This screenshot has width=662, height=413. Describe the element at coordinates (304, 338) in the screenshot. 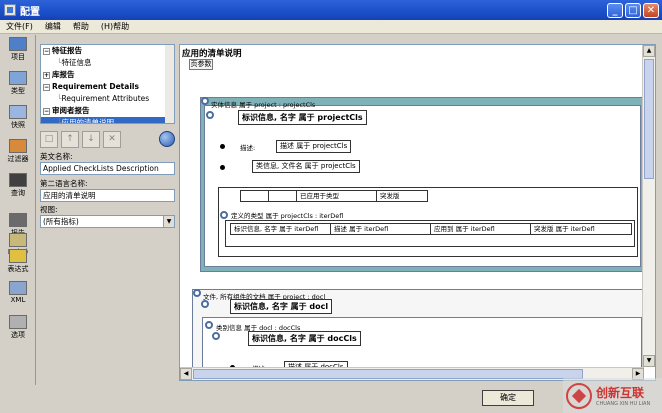

I see `section3-title: 标识信息, 名字 属于 docCls` at that location.